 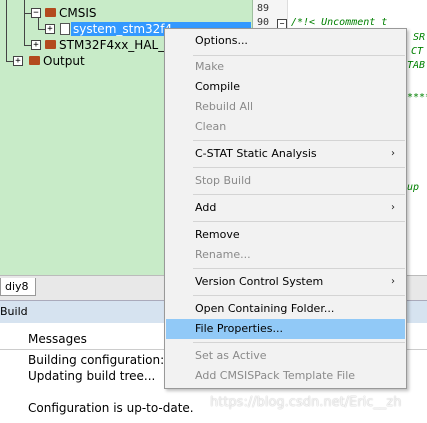 I want to click on tree-item-output: Output, so click(x=64, y=61).